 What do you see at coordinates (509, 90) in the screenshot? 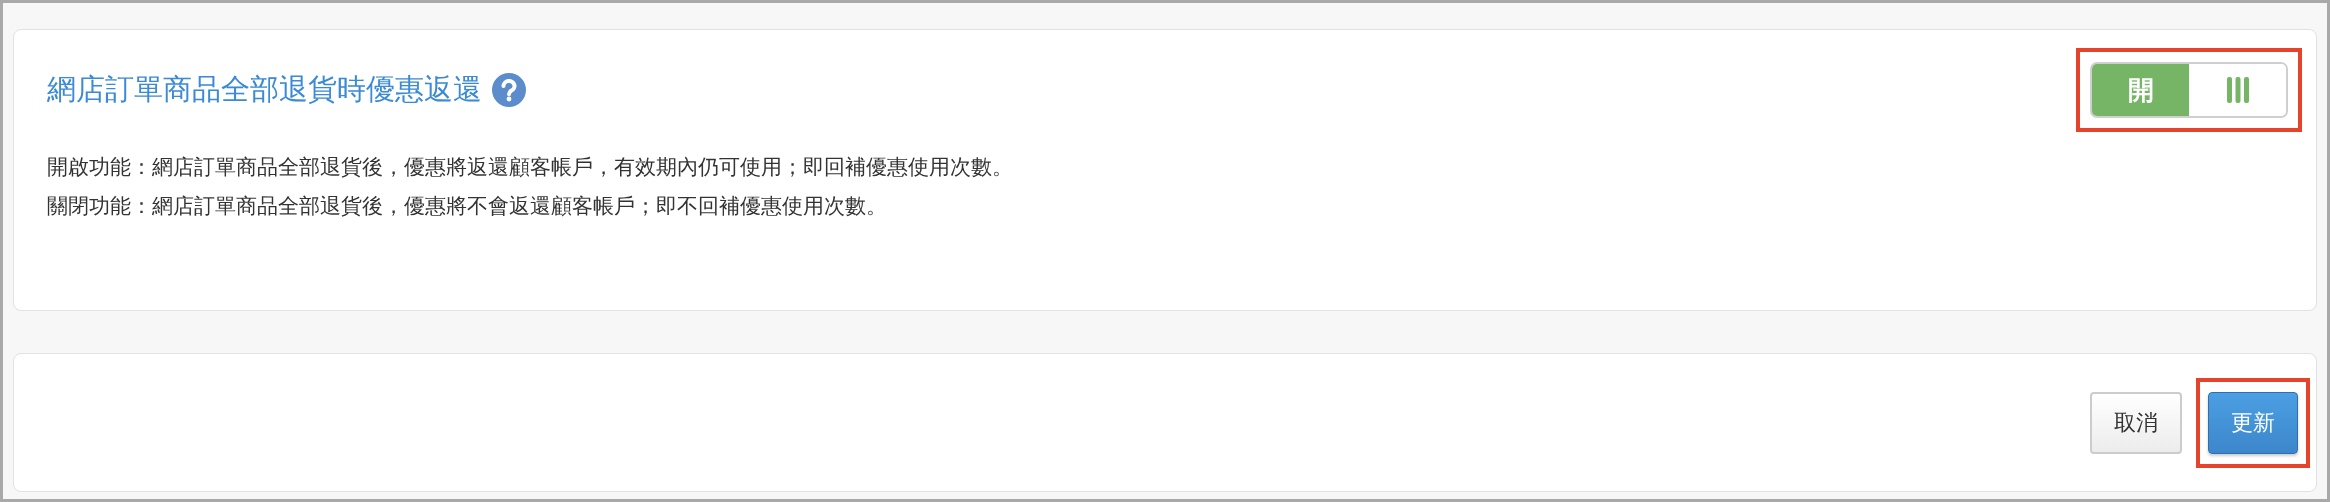
I see `help-icon` at bounding box center [509, 90].